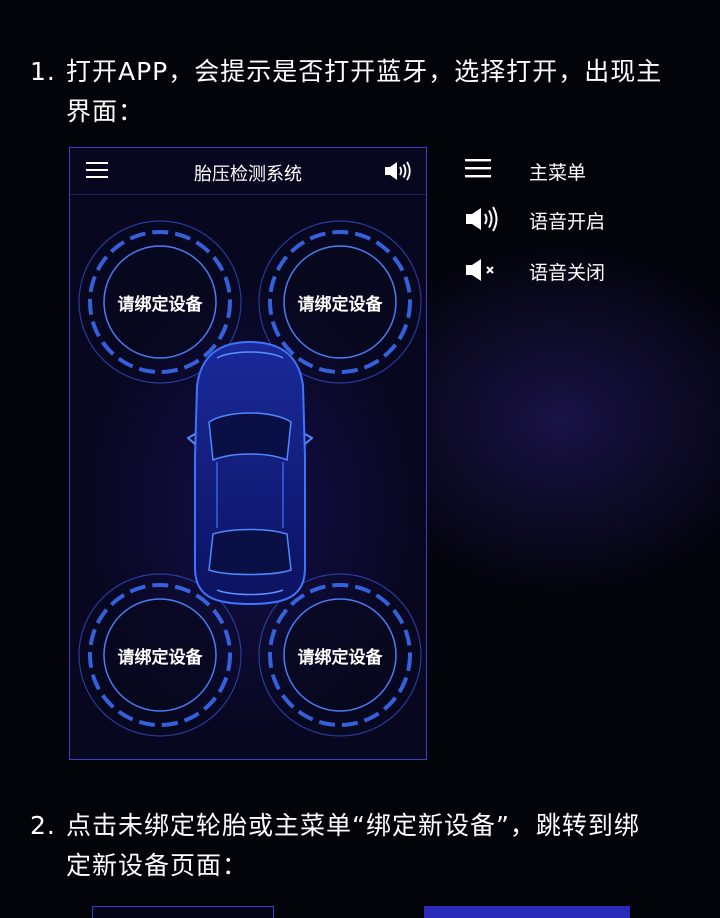 This screenshot has width=720, height=918. What do you see at coordinates (43, 825) in the screenshot?
I see `step-number: 2.` at bounding box center [43, 825].